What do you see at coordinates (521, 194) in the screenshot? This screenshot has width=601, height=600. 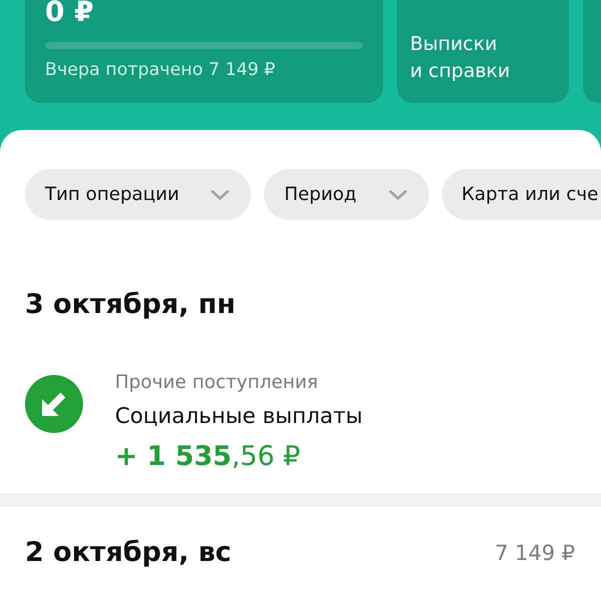 I see `filter-dropdown: Карта или сче` at bounding box center [521, 194].